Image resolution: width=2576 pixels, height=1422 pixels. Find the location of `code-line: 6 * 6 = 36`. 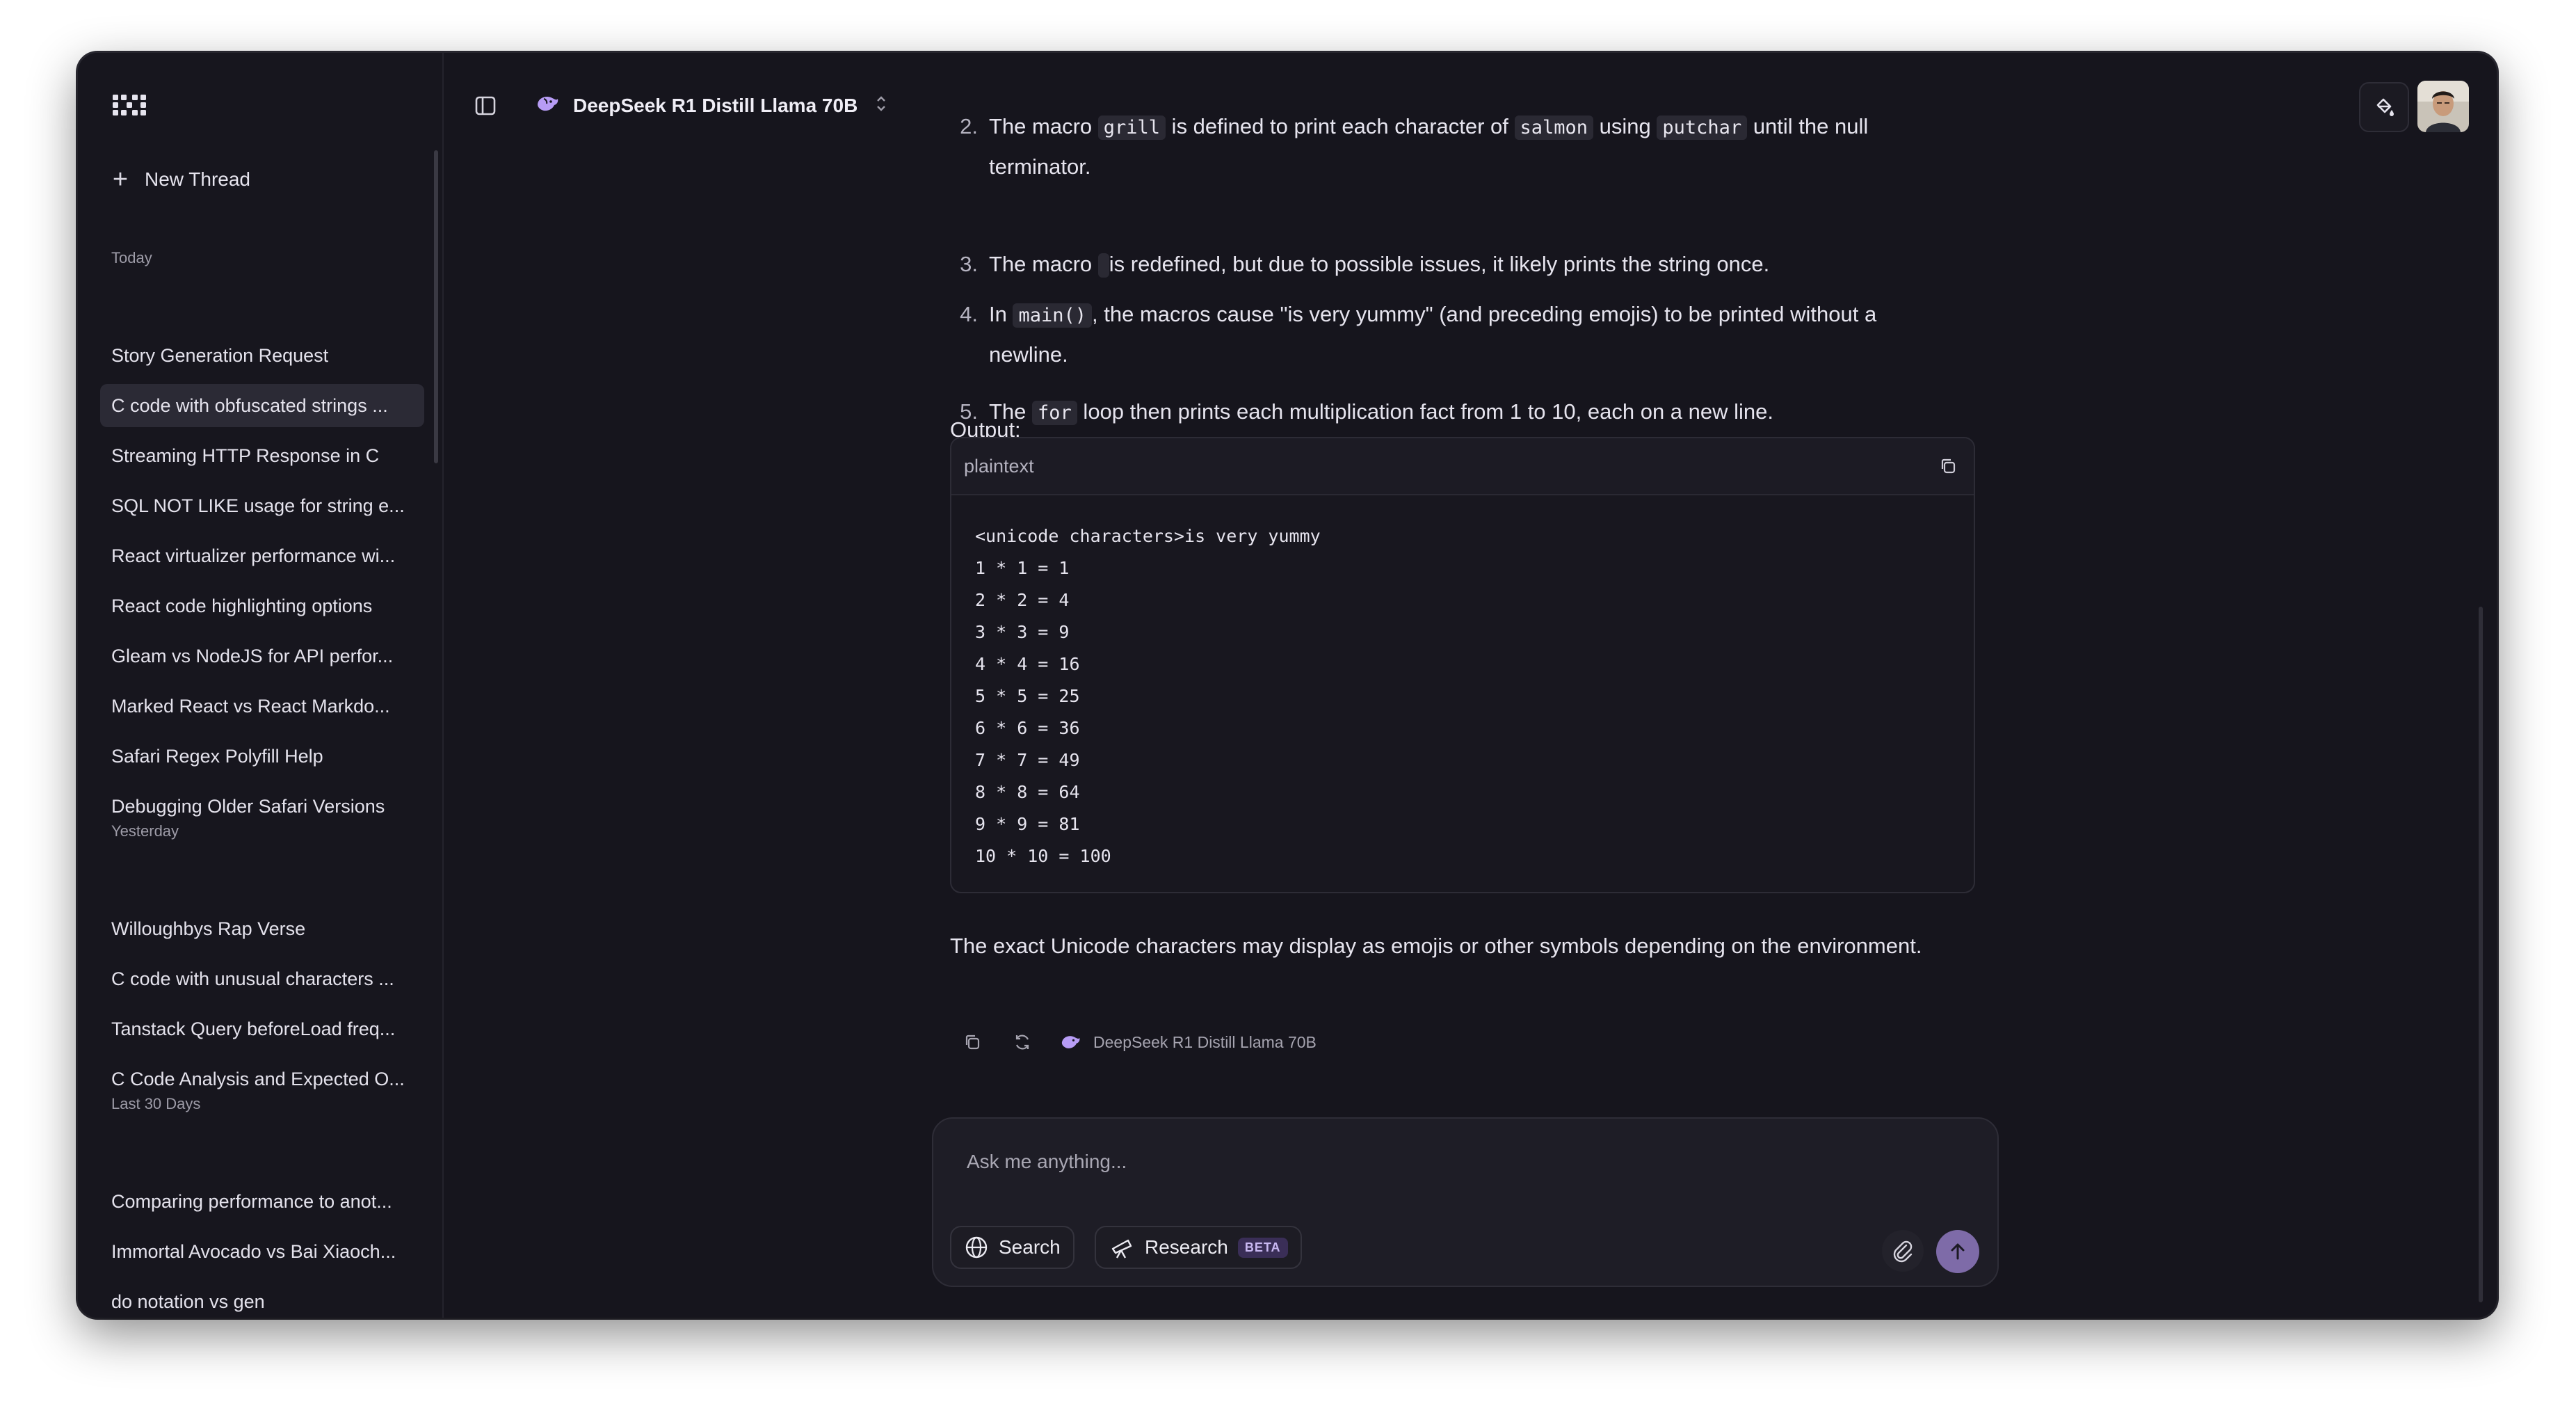

code-line: 6 * 6 = 36 is located at coordinates (1027, 728).